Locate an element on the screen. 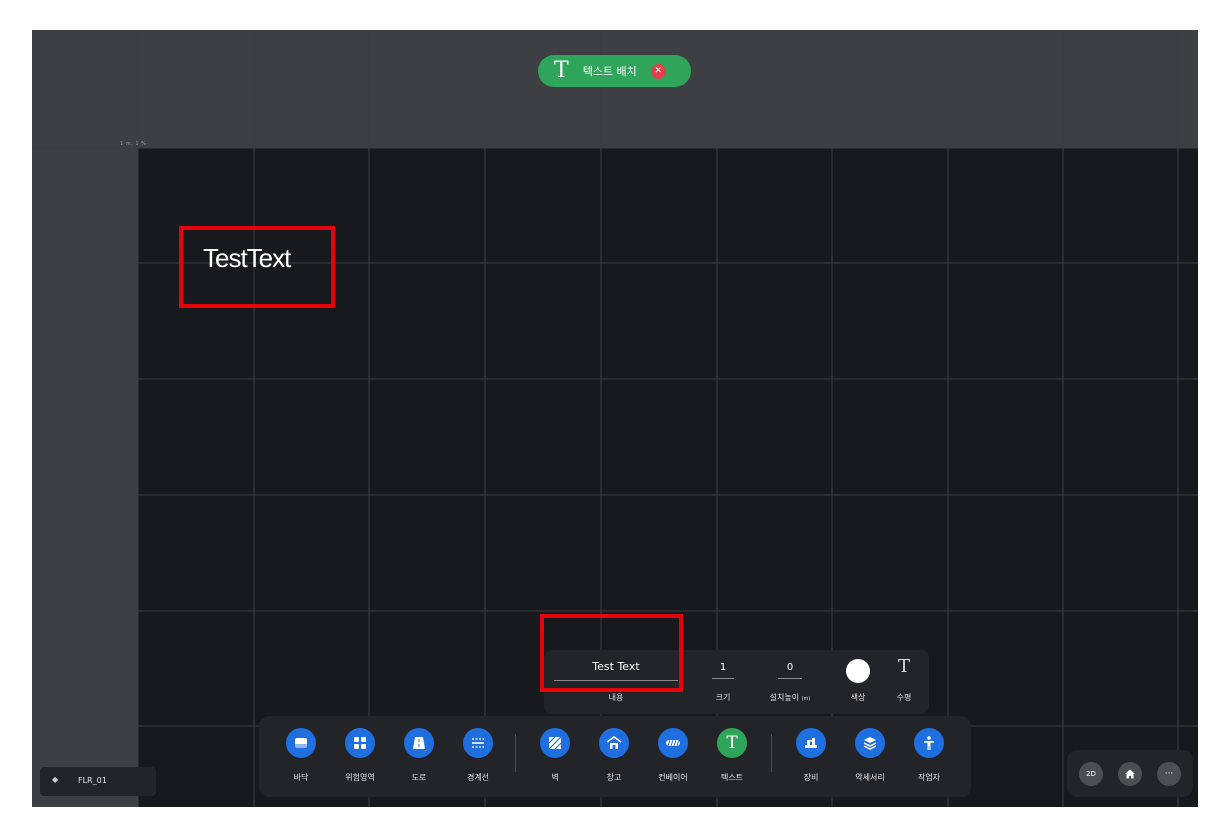 This screenshot has height=825, width=1225. tool-accessory: 악세서리 is located at coordinates (870, 758).